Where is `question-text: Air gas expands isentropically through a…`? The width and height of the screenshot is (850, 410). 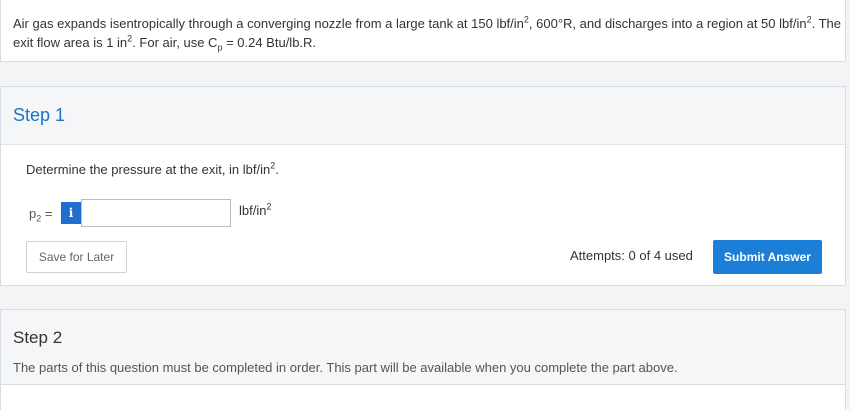
question-text: Air gas expands isentropically through a… is located at coordinates (427, 33).